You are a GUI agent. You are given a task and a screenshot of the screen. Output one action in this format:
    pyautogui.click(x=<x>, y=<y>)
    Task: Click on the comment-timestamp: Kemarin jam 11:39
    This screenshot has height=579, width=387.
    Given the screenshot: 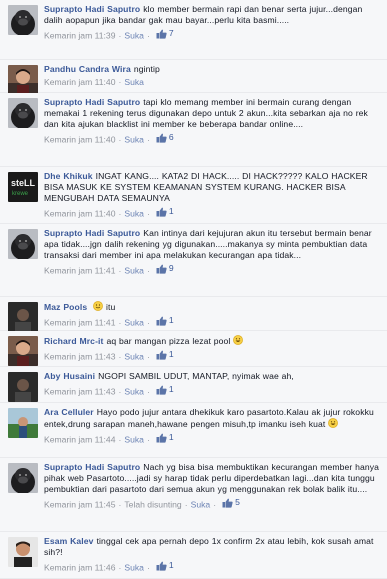 What is the action you would take?
    pyautogui.click(x=80, y=36)
    